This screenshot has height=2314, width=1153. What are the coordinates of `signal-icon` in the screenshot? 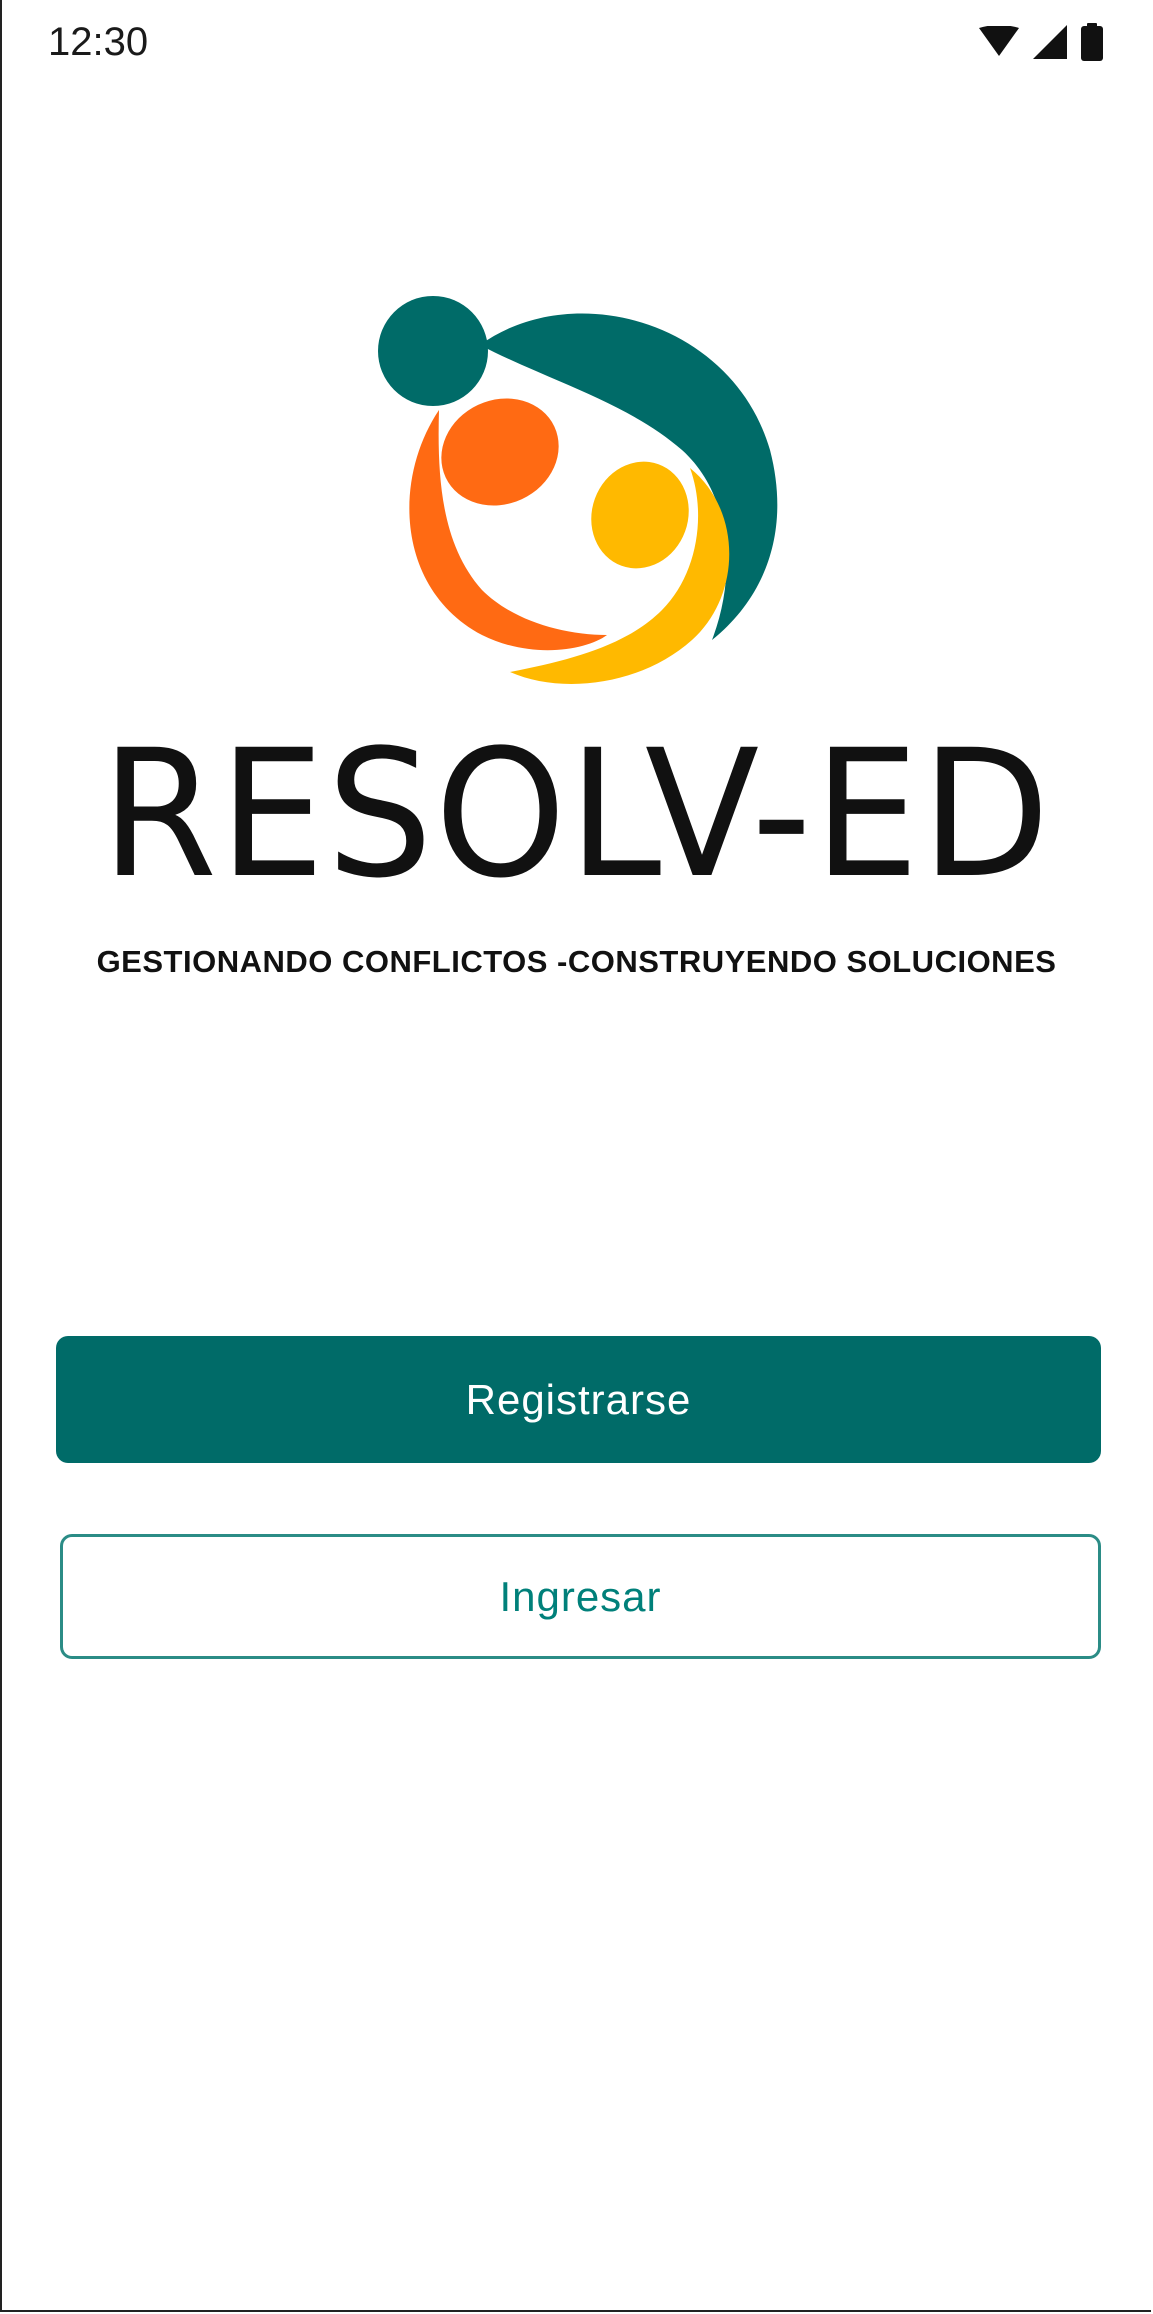 It's located at (1050, 44).